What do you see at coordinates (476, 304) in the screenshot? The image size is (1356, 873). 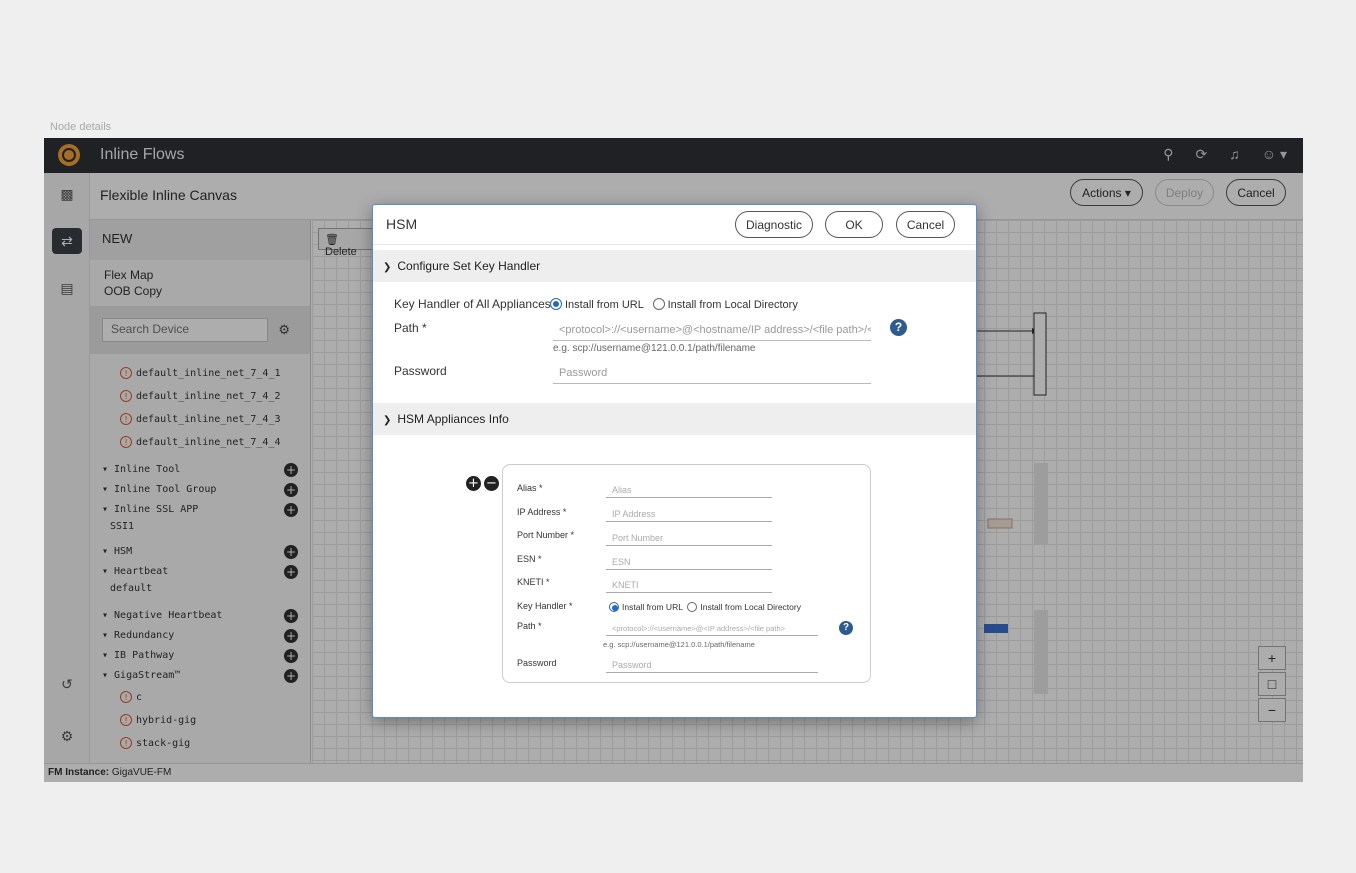 I see `key-handler-label: Key Handler of All Appliances *` at bounding box center [476, 304].